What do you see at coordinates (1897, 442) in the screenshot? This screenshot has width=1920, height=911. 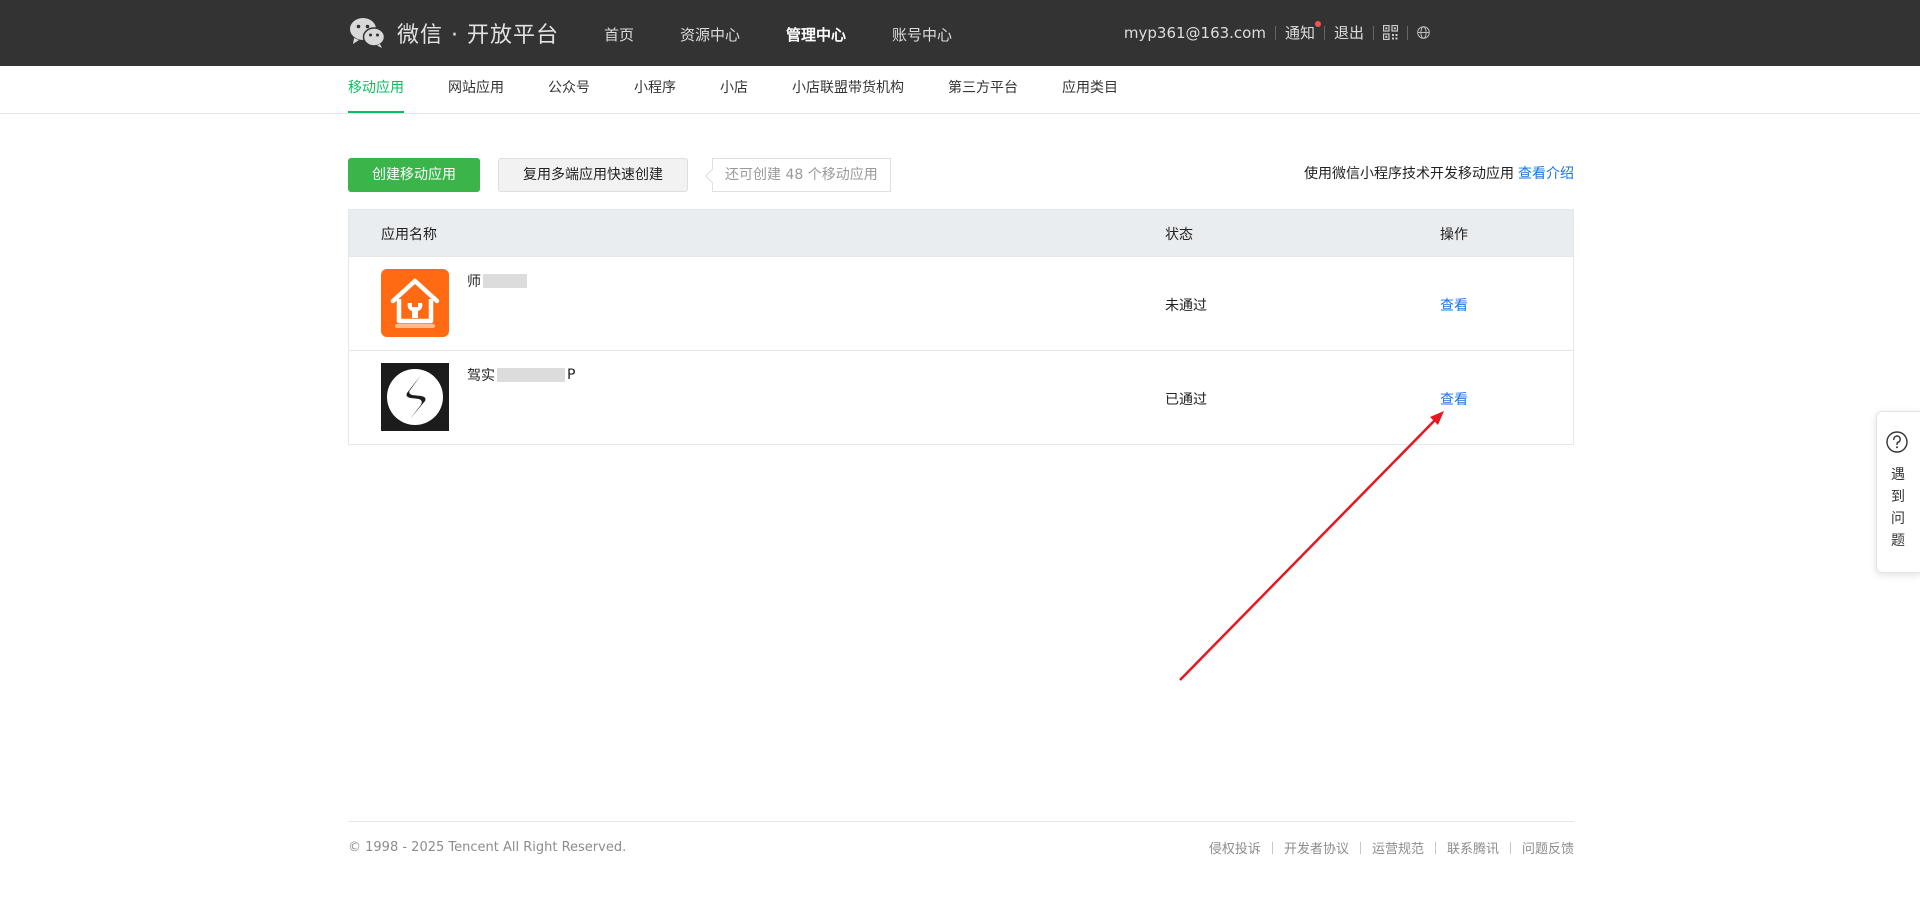 I see `question-icon` at bounding box center [1897, 442].